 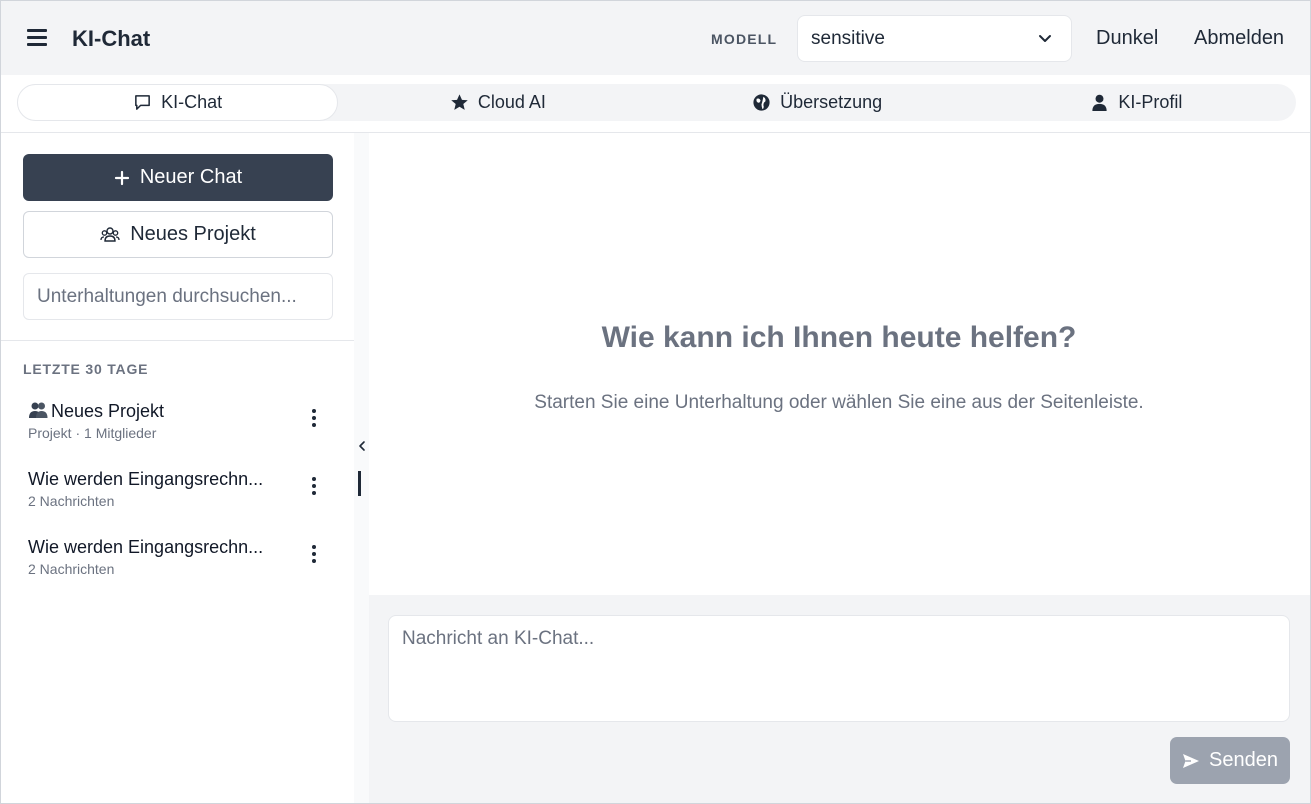 I want to click on conversation-search-input, so click(x=178, y=296).